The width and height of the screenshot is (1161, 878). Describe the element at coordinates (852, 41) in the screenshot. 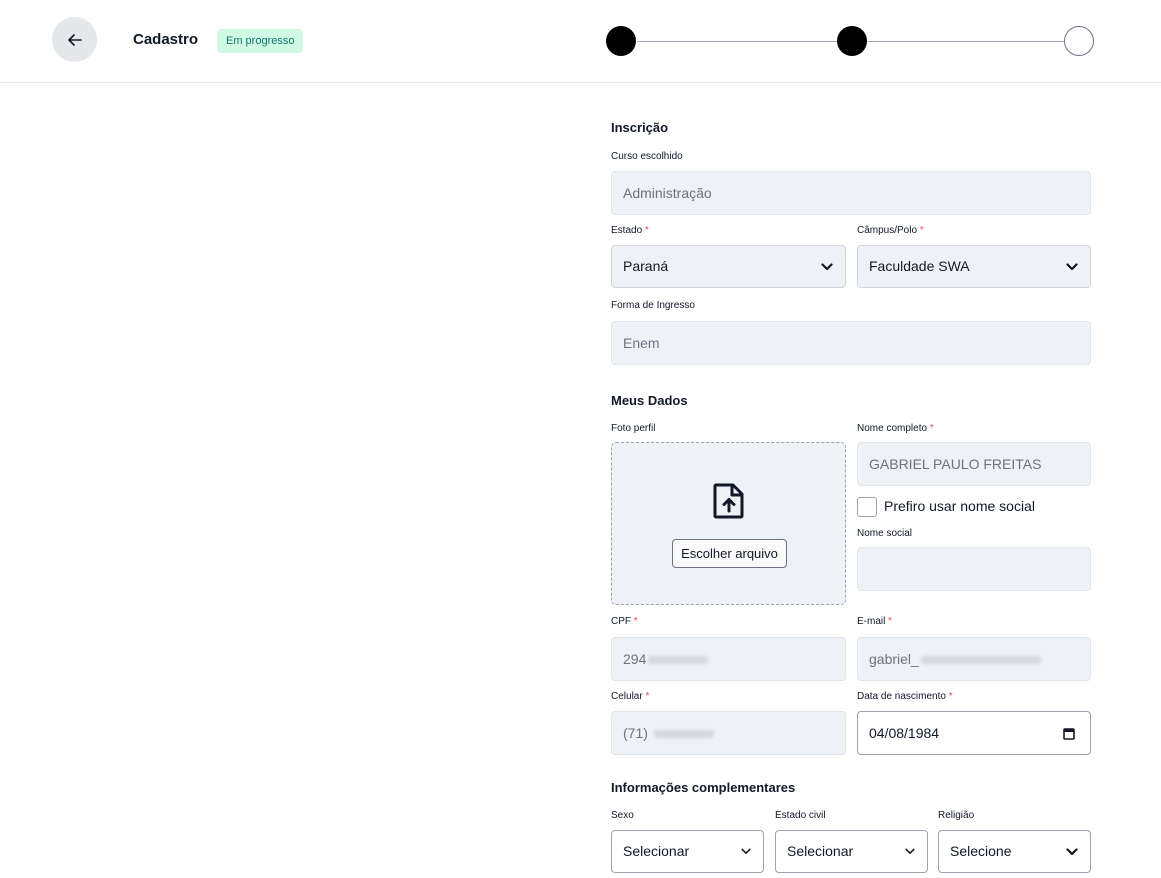

I see `step-2-indicator` at that location.